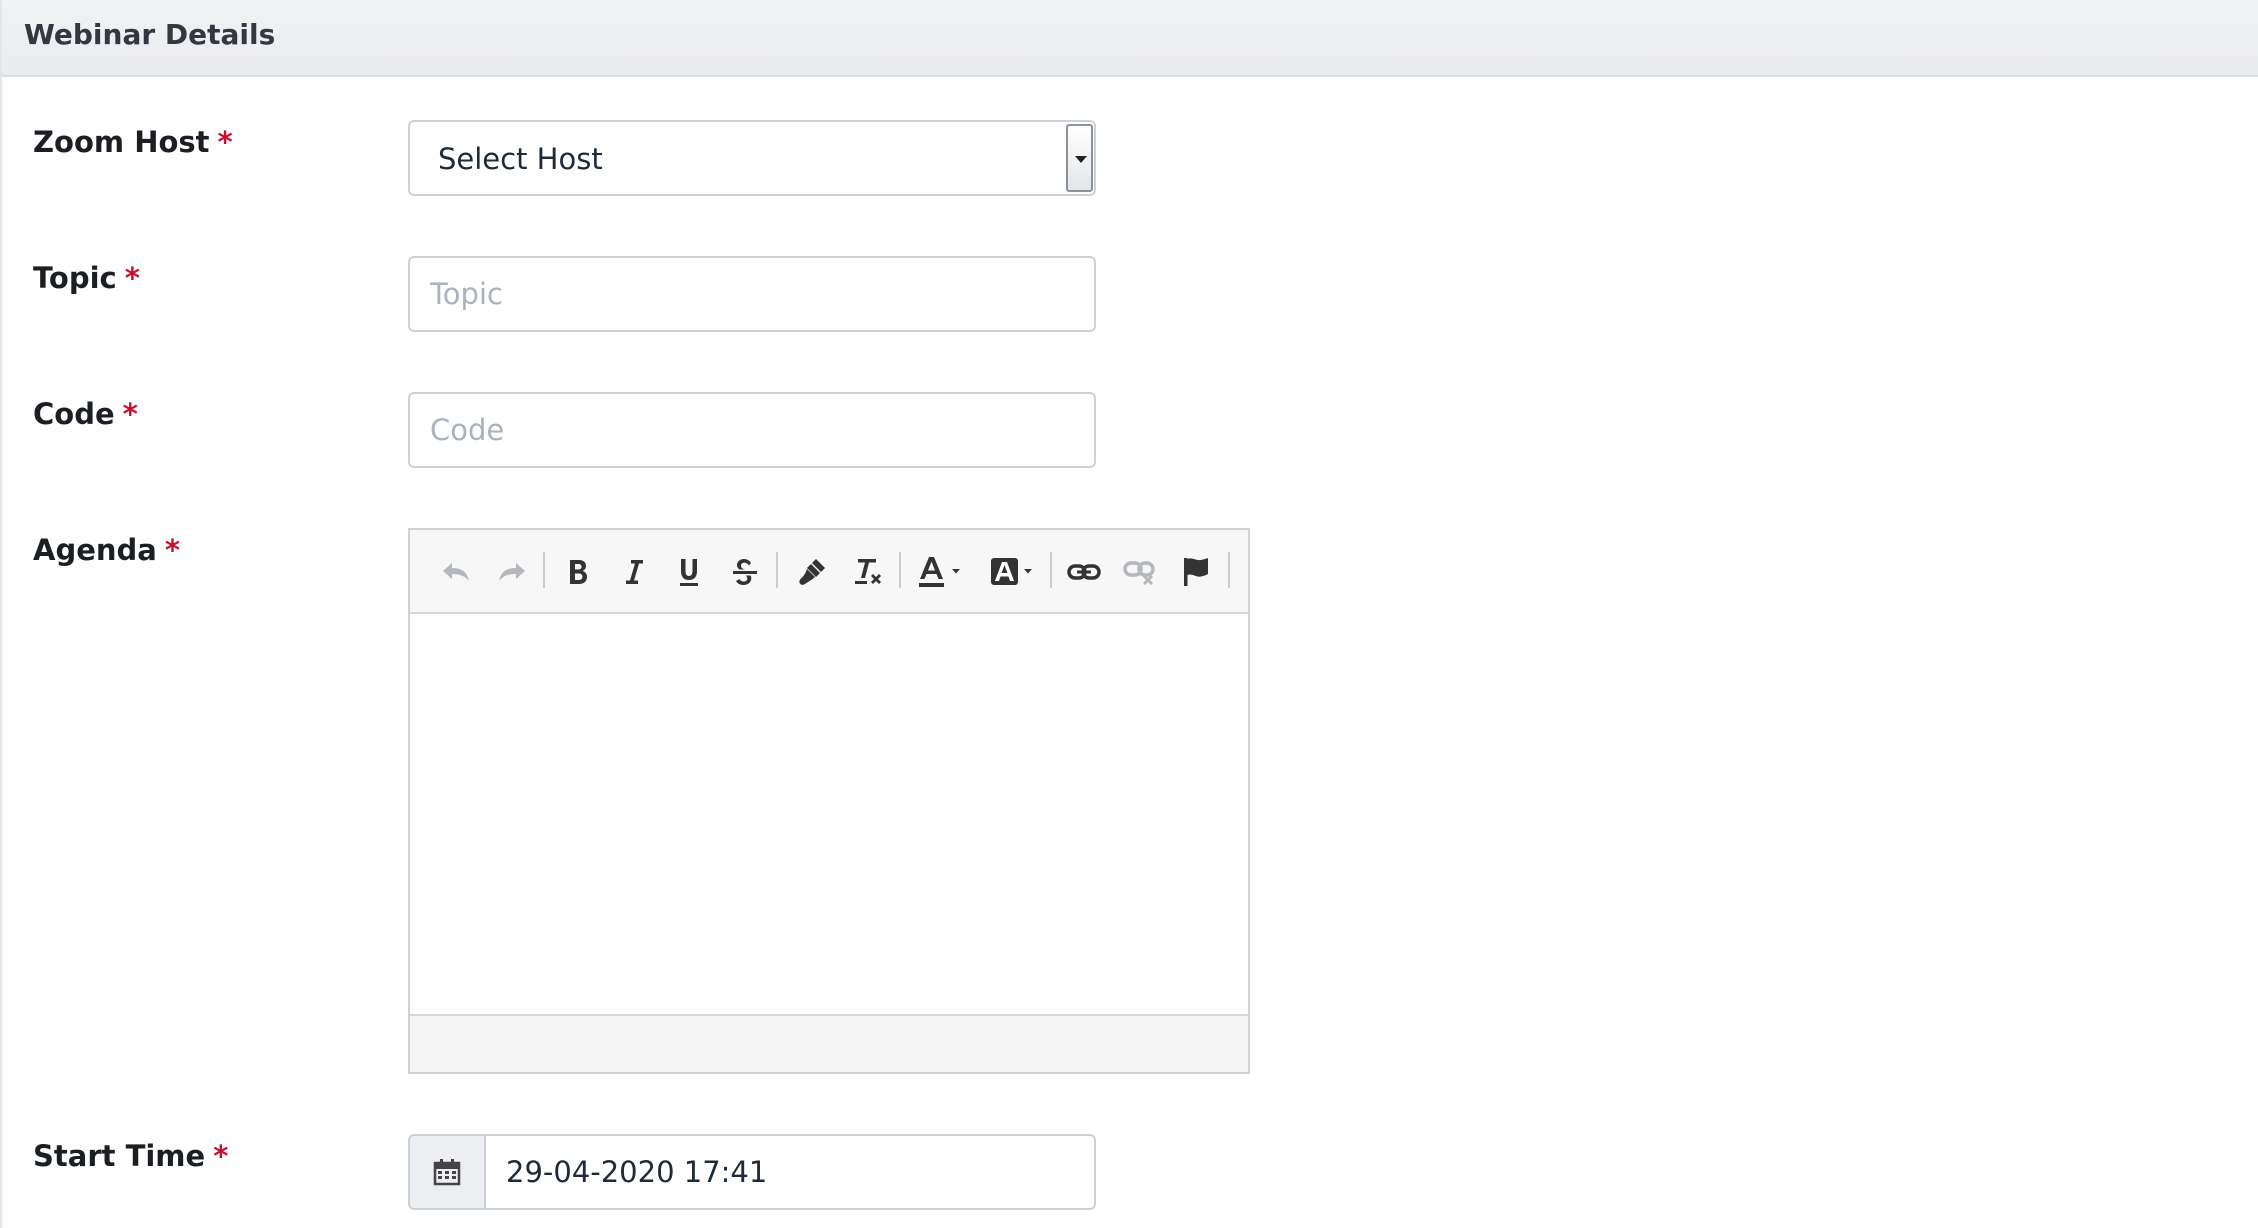 Image resolution: width=2258 pixels, height=1228 pixels. I want to click on redo-button, so click(512, 572).